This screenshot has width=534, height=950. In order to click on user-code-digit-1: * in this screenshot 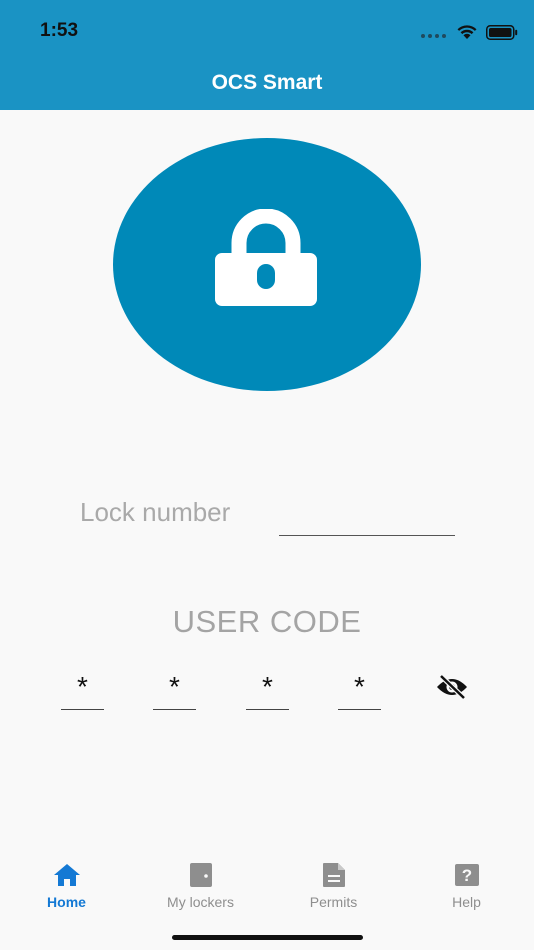, I will do `click(82, 689)`.